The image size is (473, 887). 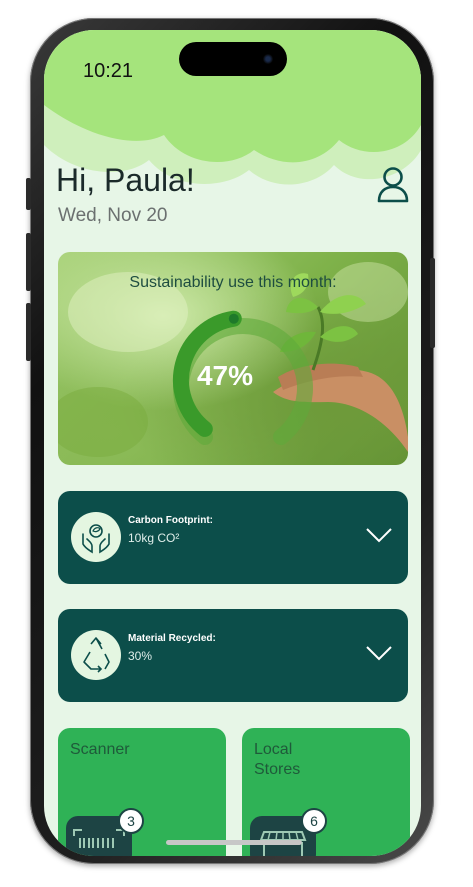 I want to click on local-stores-badge: 6, so click(x=314, y=821).